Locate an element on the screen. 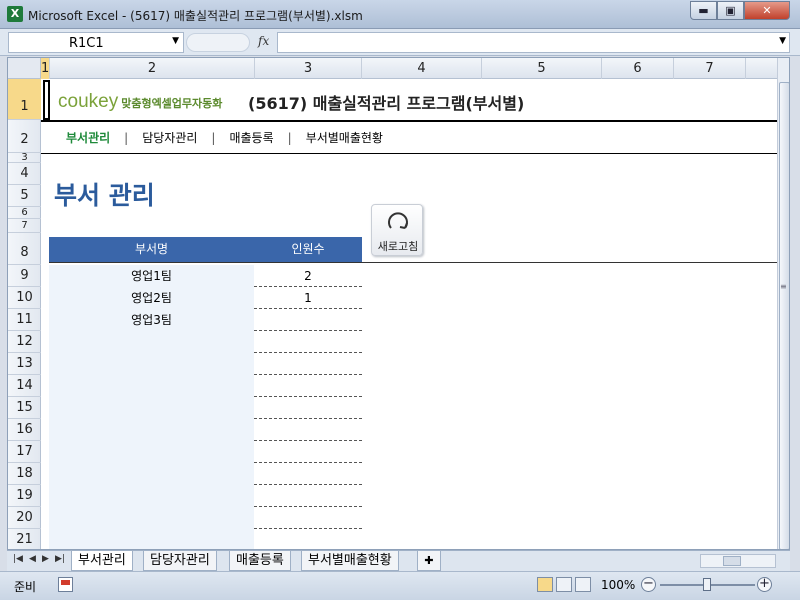 The height and width of the screenshot is (600, 800). chevron-down-icon: ▼ is located at coordinates (175, 41).